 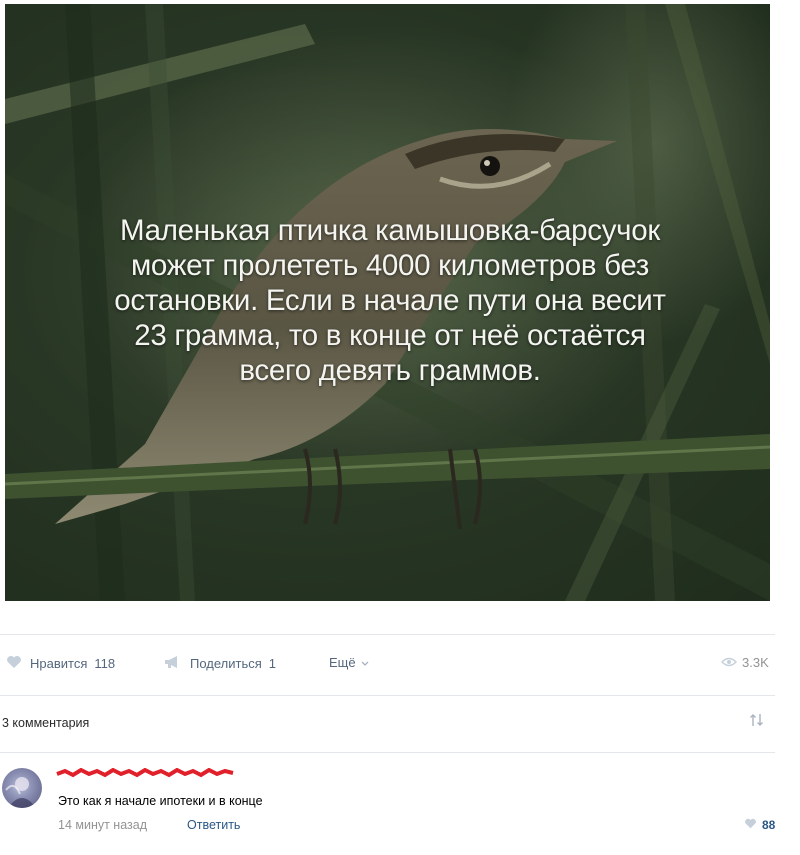 I want to click on caption-line: всего девять граммов., so click(x=390, y=370).